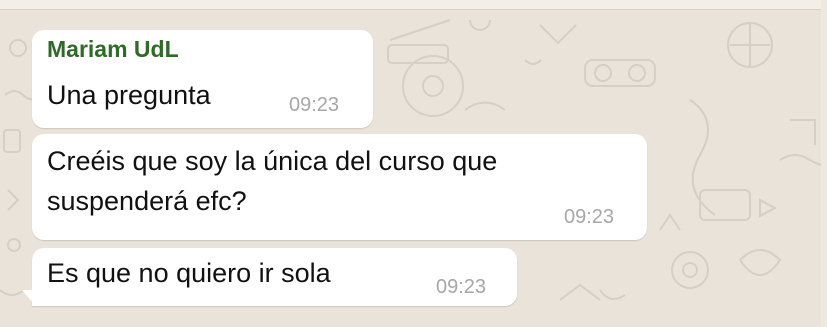  I want to click on top-edge, so click(413, 5).